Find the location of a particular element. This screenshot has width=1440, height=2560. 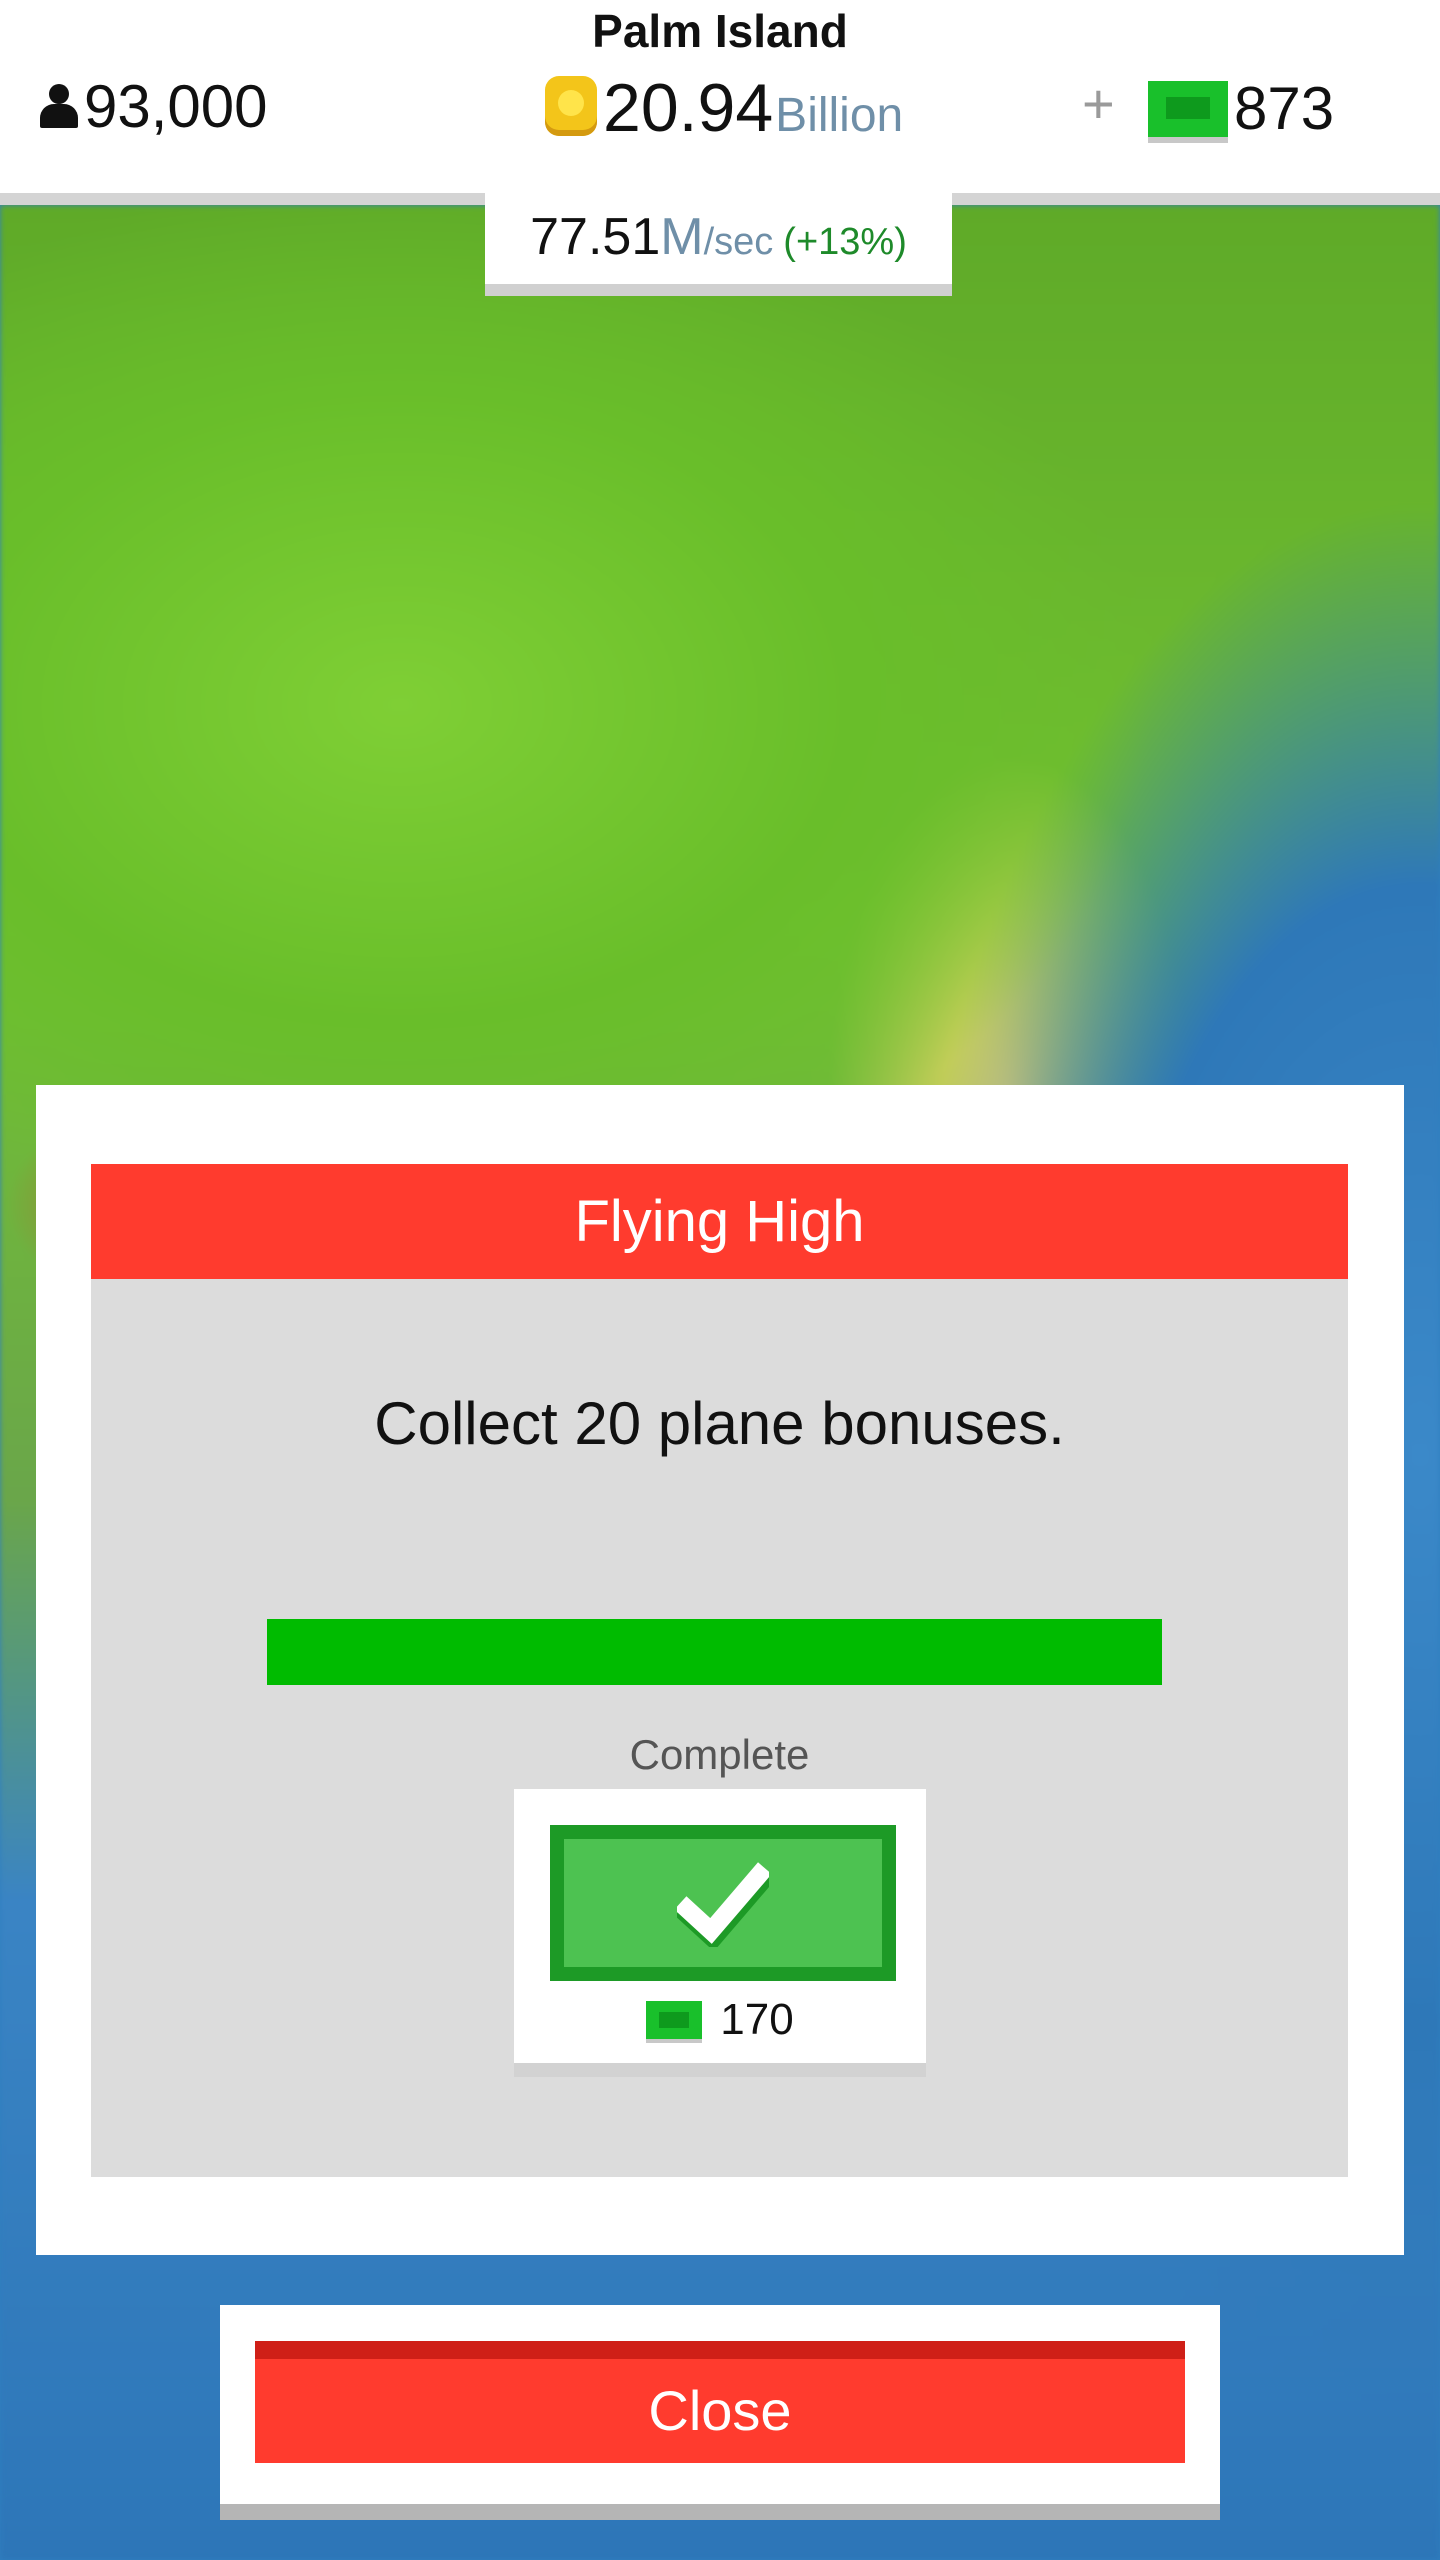

close-button: Close is located at coordinates (720, 2402).